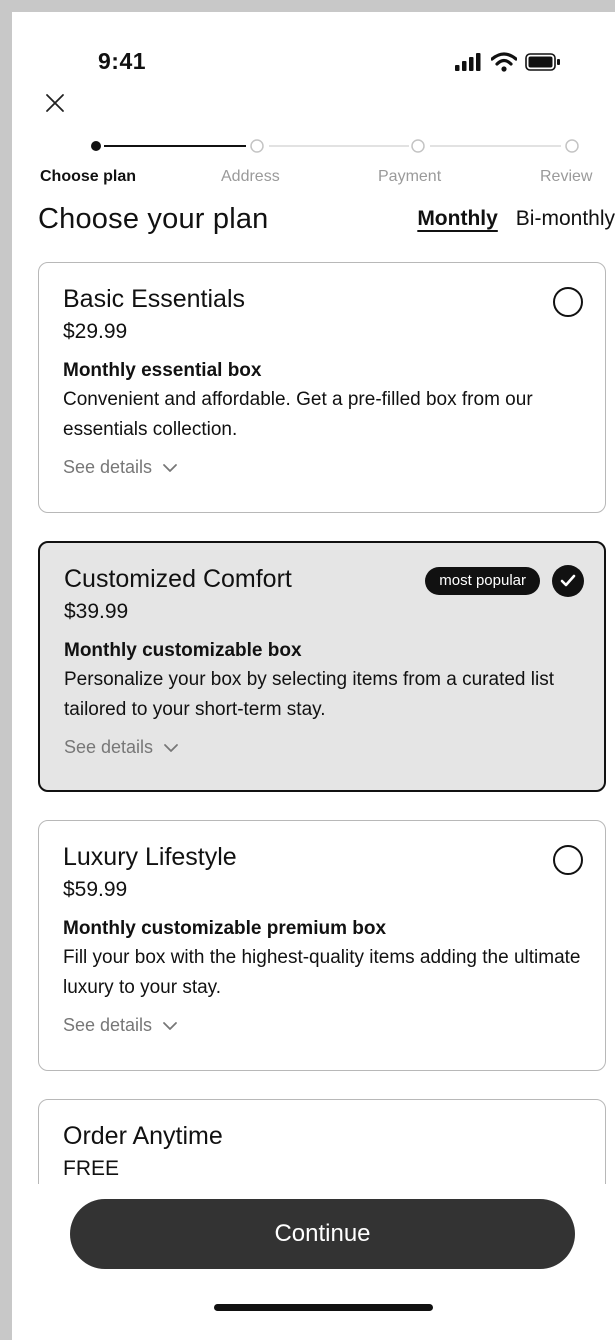 This screenshot has width=615, height=1340. What do you see at coordinates (257, 146) in the screenshot?
I see `step-dot-address` at bounding box center [257, 146].